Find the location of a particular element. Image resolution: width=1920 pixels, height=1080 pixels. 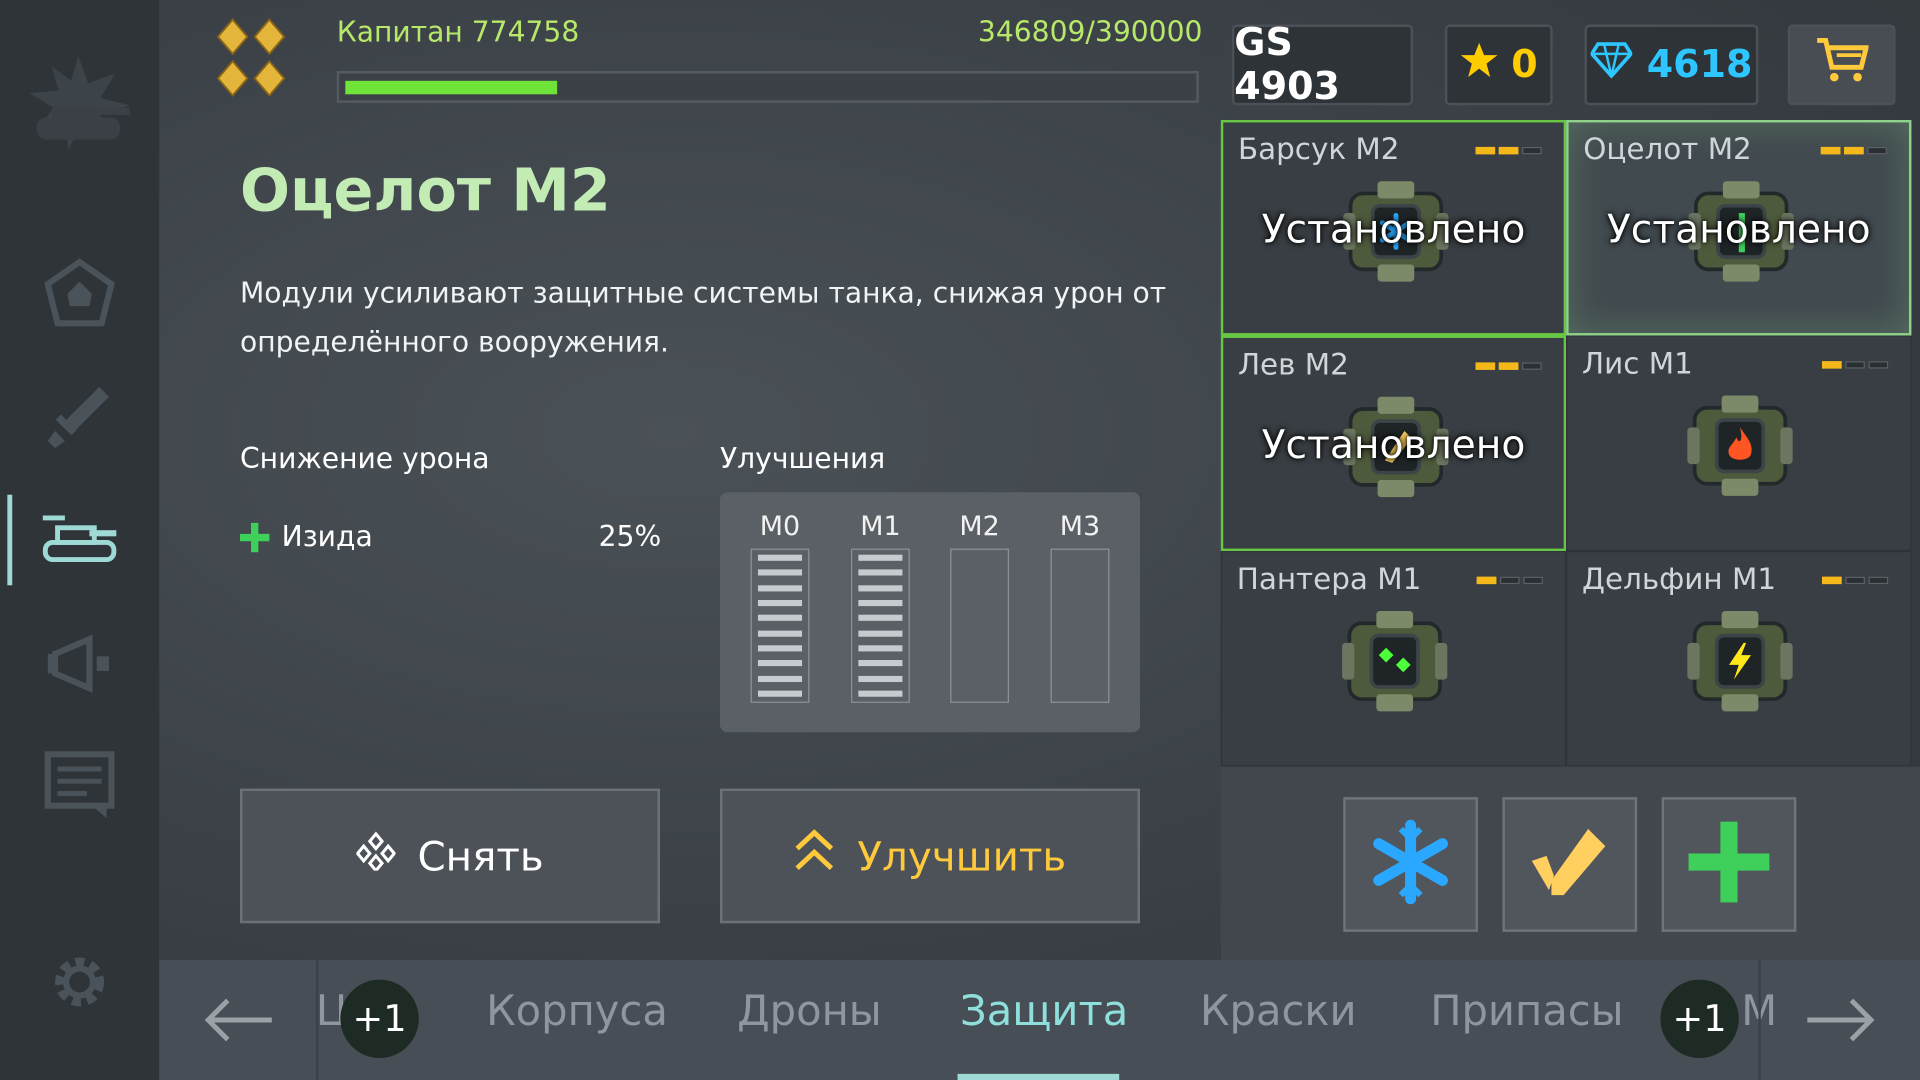

remove-button-label: Снять is located at coordinates (480, 856).